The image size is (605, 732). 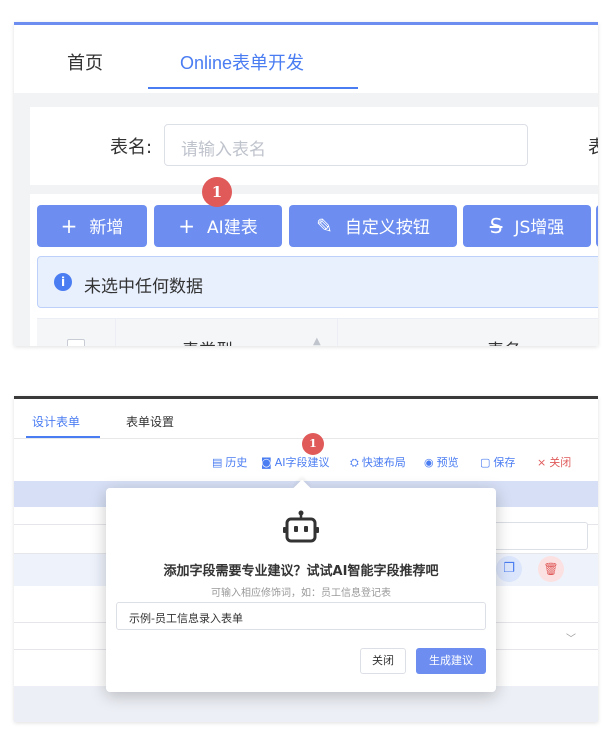 What do you see at coordinates (143, 287) in the screenshot?
I see `selection-alert-text: 未选中任何数据` at bounding box center [143, 287].